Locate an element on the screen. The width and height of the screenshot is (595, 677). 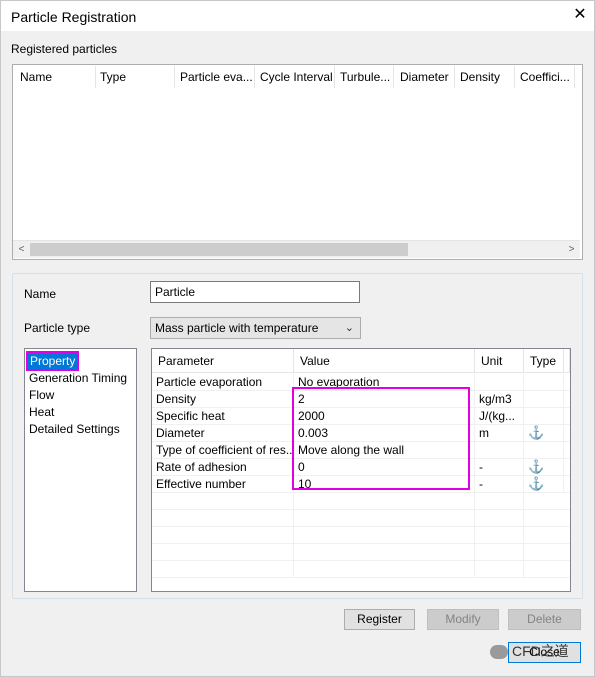
nav-item-flow: Flow is located at coordinates (41, 395).